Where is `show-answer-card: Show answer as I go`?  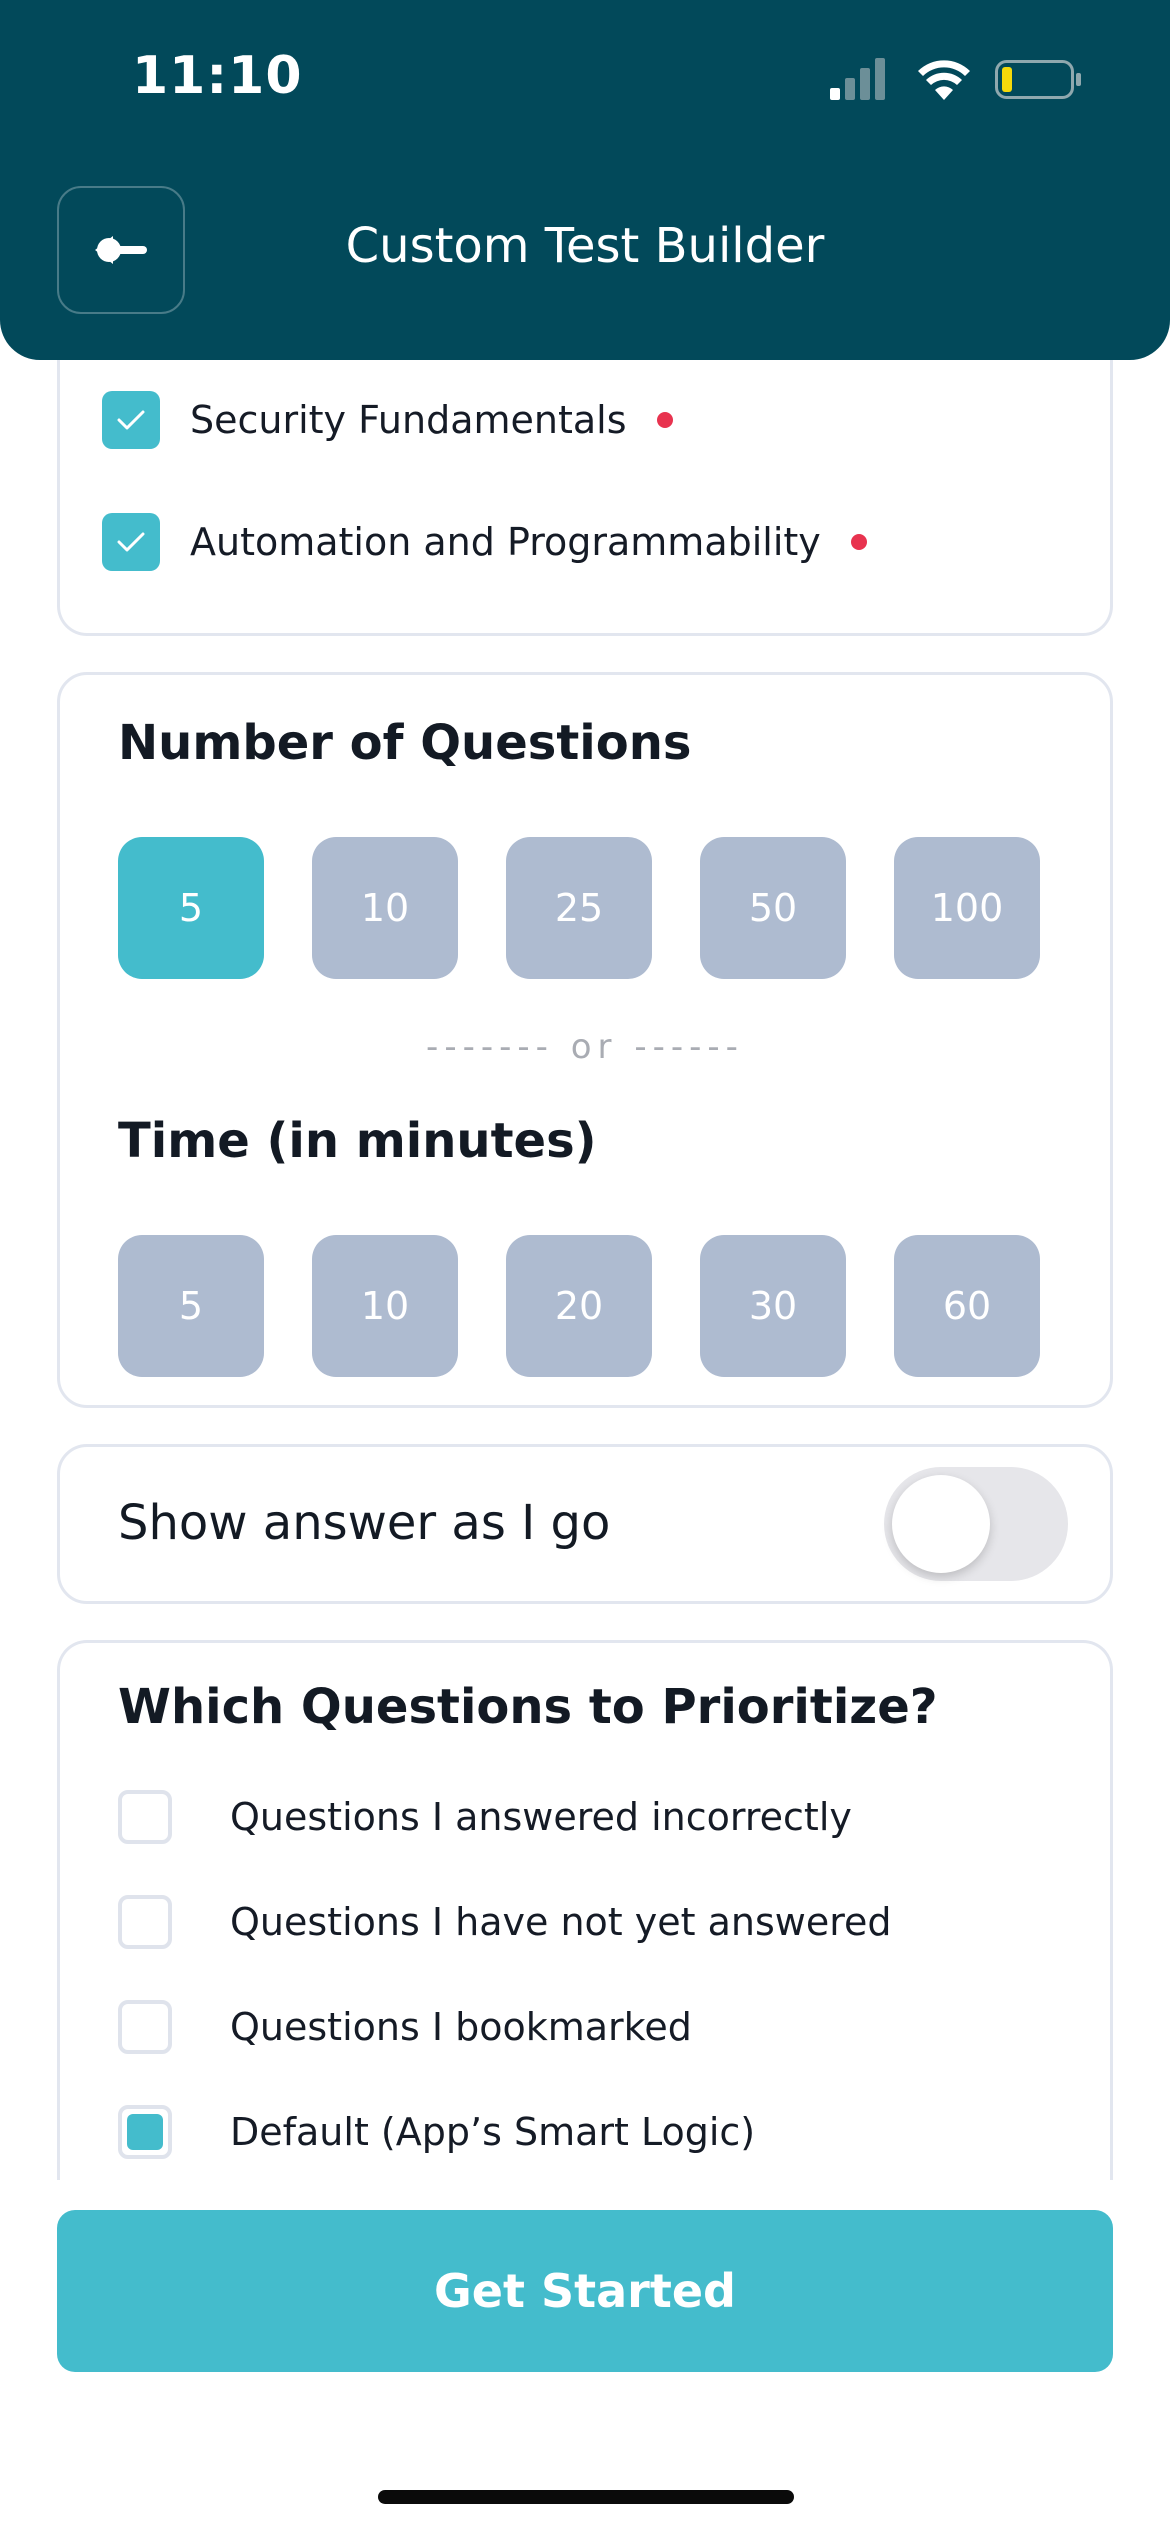
show-answer-card: Show answer as I go is located at coordinates (585, 1524).